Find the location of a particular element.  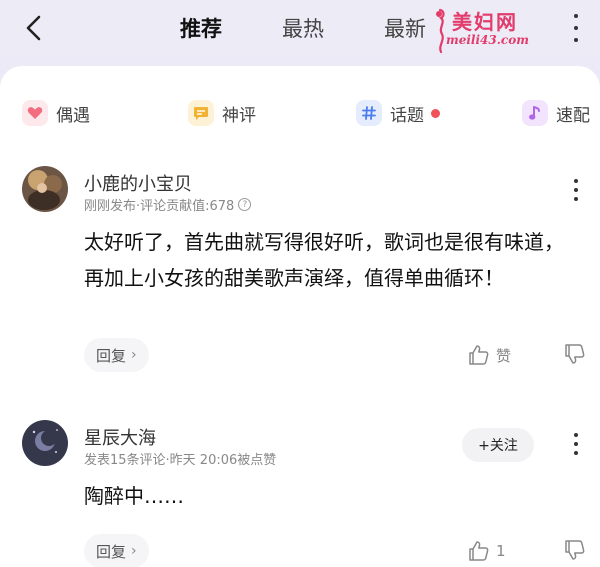

hashtag-icon is located at coordinates (369, 113).